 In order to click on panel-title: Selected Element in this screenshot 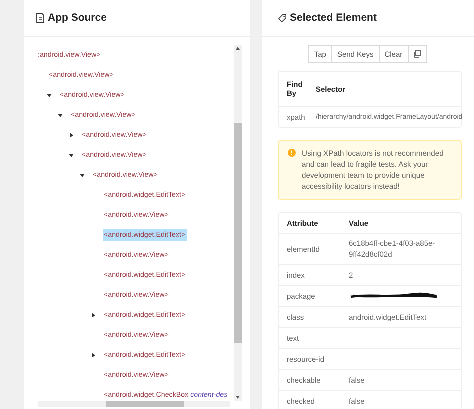, I will do `click(333, 18)`.